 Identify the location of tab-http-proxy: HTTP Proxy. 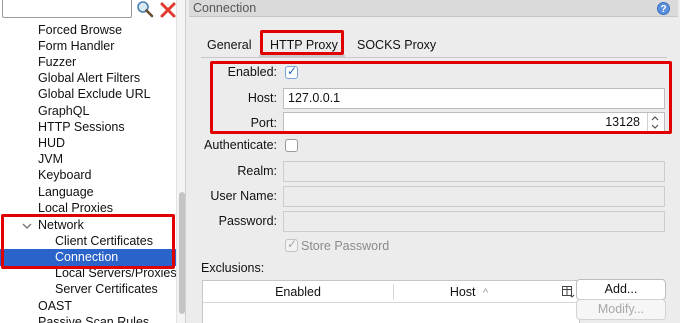
(304, 45).